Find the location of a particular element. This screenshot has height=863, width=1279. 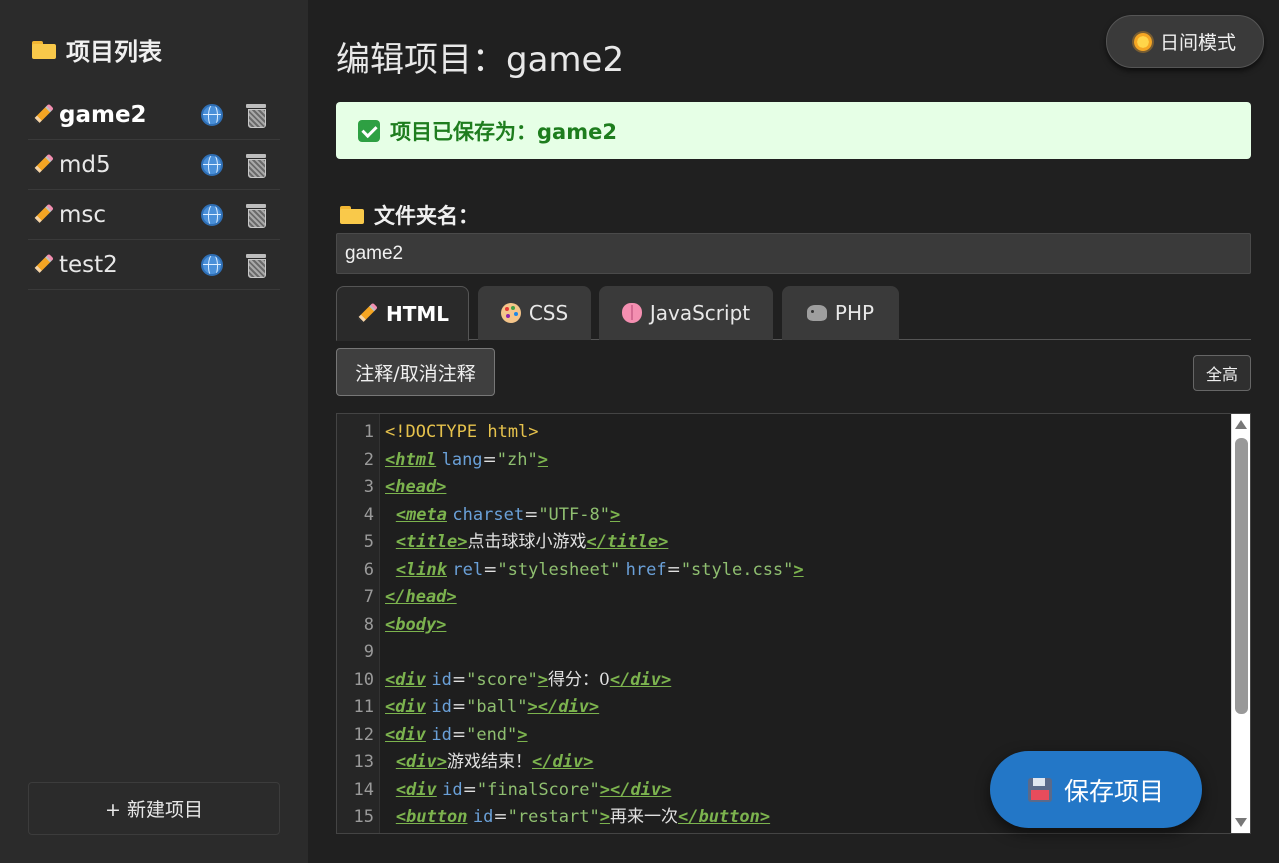

toggle-comment-button: 注释/取消注释 is located at coordinates (415, 372).